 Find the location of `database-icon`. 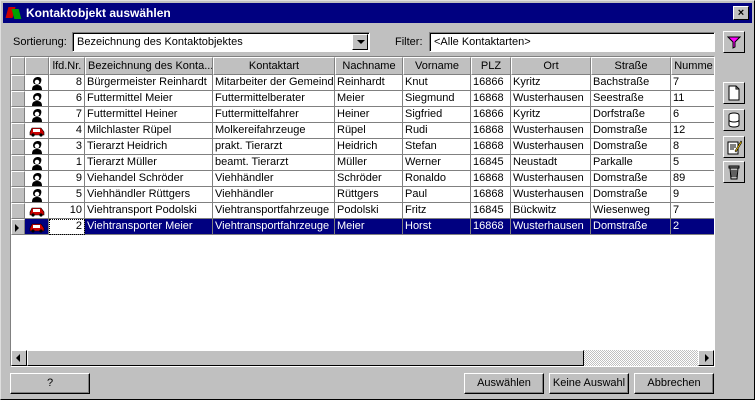

database-icon is located at coordinates (734, 120).